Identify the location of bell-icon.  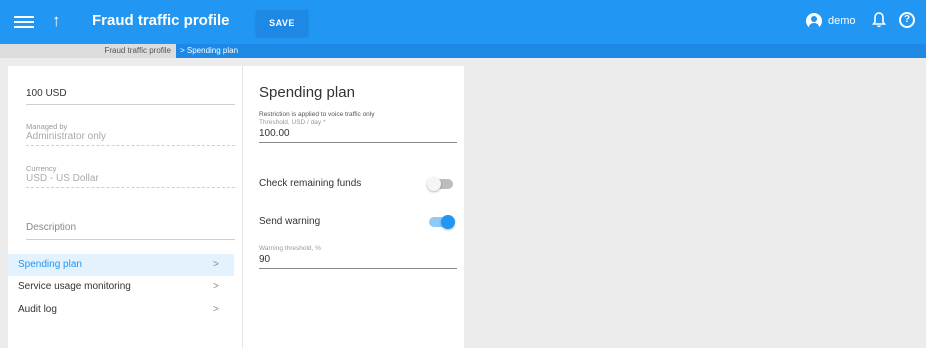
(879, 21).